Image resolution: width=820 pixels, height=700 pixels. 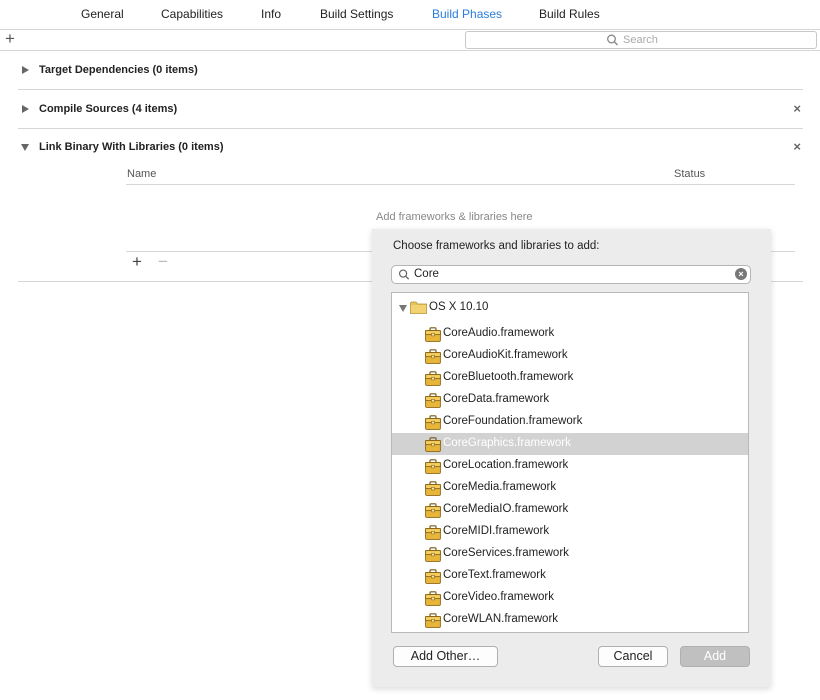 What do you see at coordinates (496, 531) in the screenshot?
I see `framework-label: CoreMIDI.framework` at bounding box center [496, 531].